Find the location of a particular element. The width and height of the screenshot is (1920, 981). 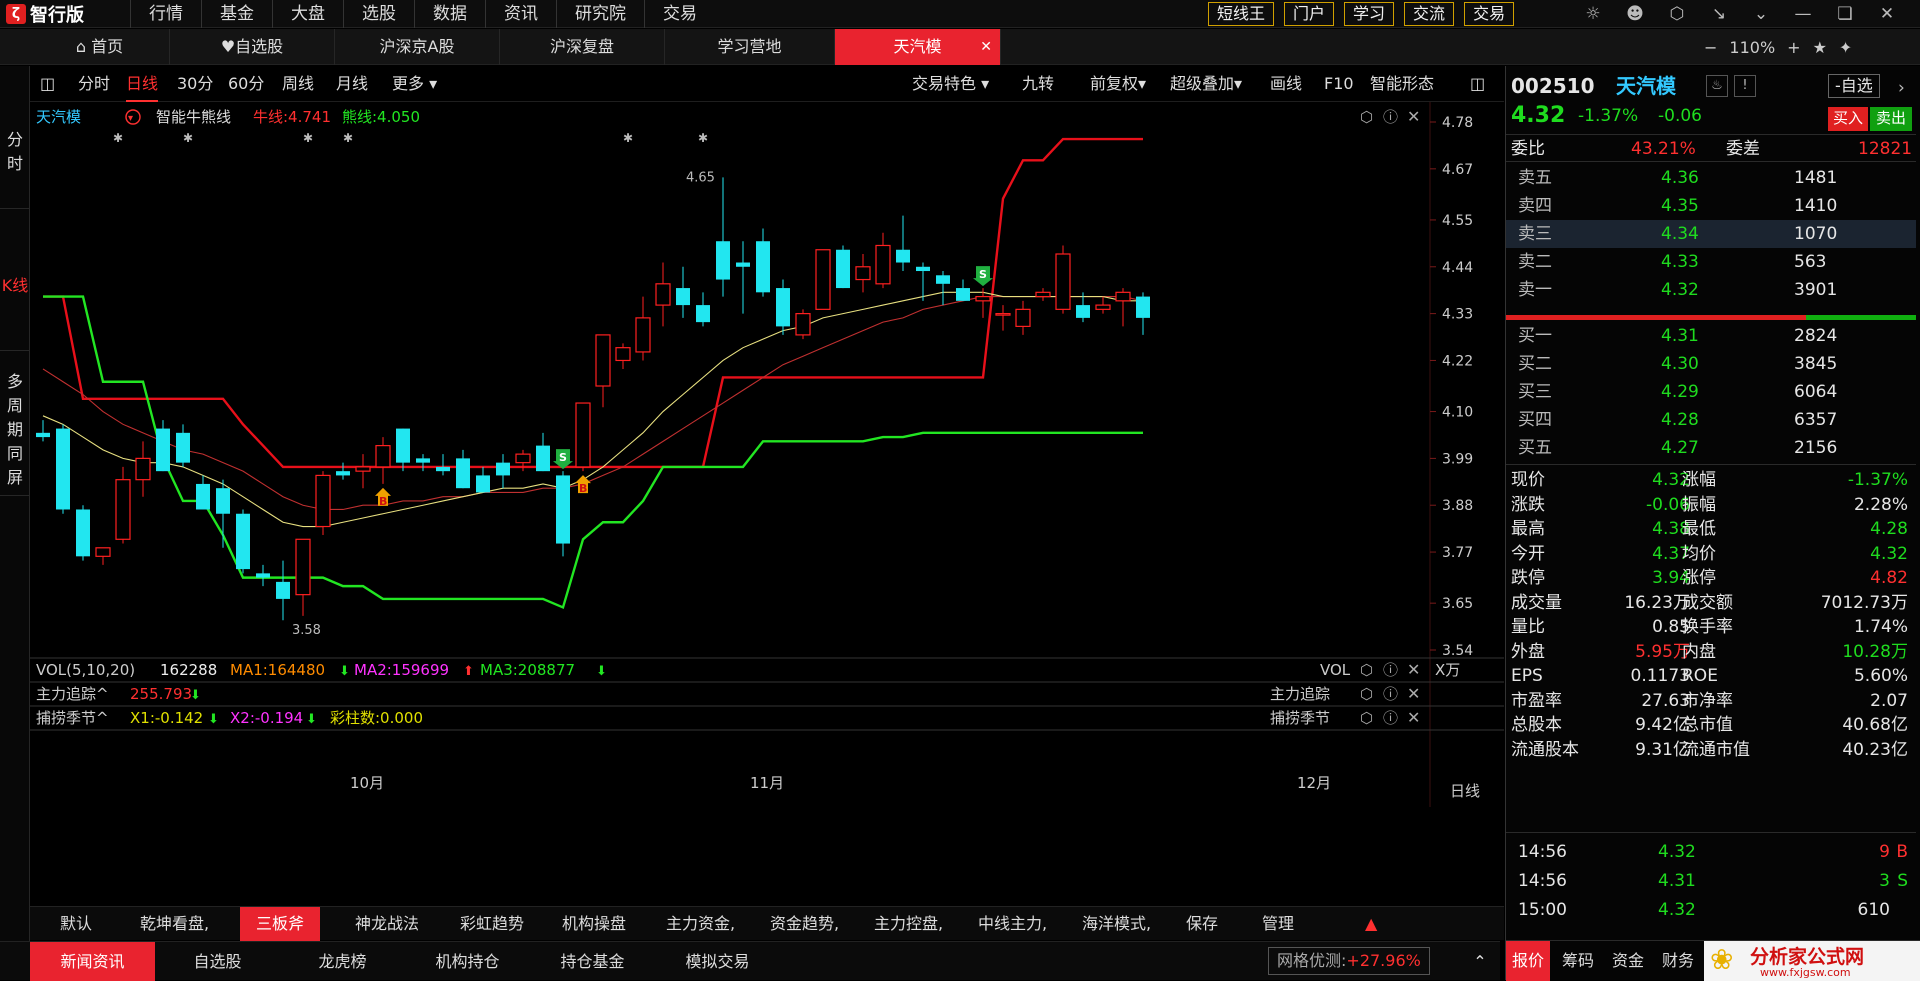

bell-icon: ♨ is located at coordinates (1717, 86).